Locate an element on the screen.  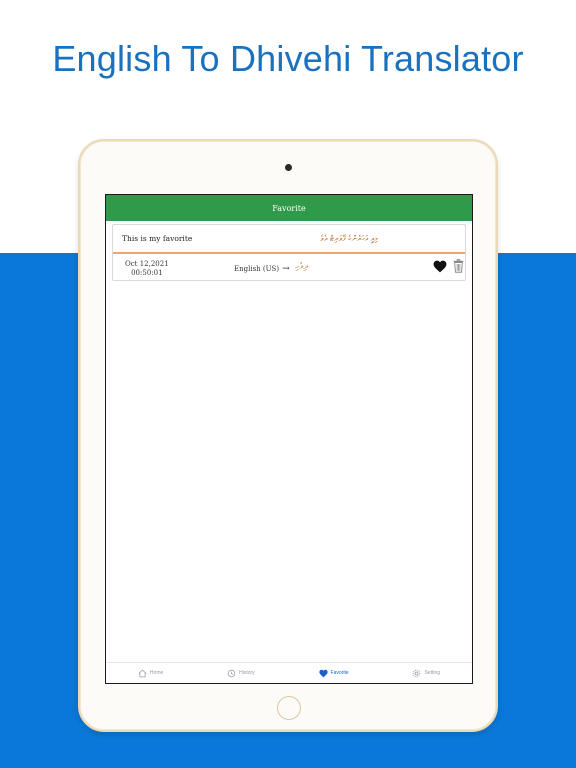
tab-label: Favorite is located at coordinates (339, 673).